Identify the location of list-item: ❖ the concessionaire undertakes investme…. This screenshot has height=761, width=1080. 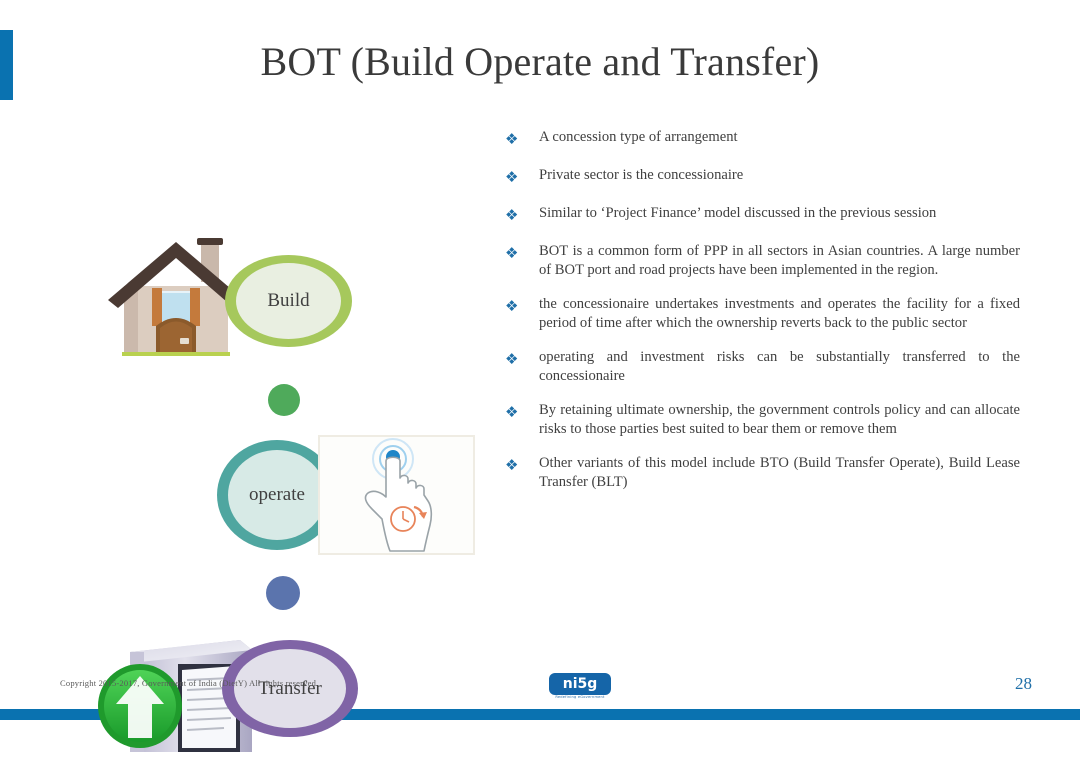
(762, 313).